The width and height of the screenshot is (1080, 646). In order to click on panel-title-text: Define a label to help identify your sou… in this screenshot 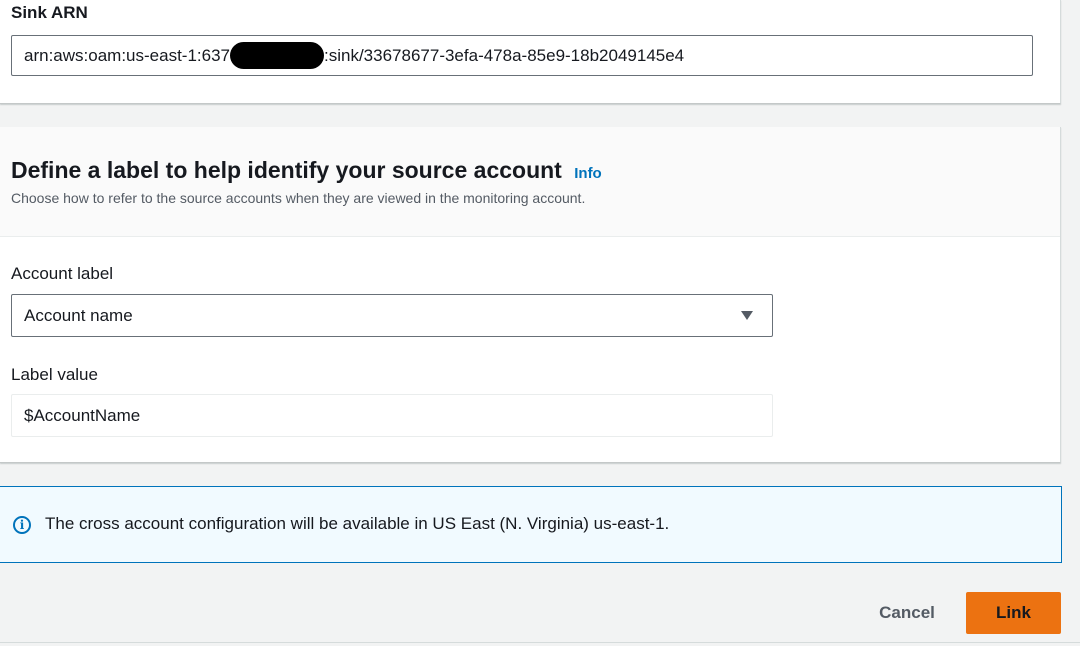, I will do `click(286, 170)`.